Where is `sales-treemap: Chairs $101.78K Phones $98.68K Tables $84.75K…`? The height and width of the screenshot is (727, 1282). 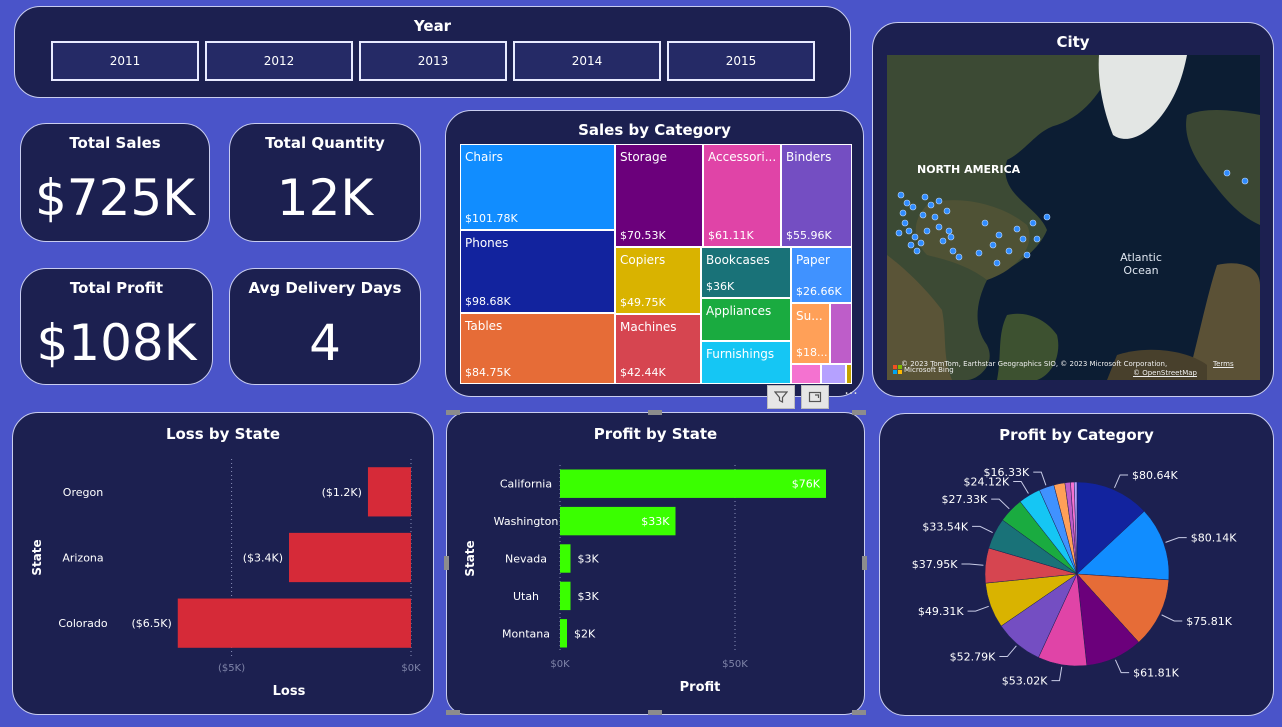 sales-treemap: Chairs $101.78K Phones $98.68K Tables $84.75K… is located at coordinates (656, 264).